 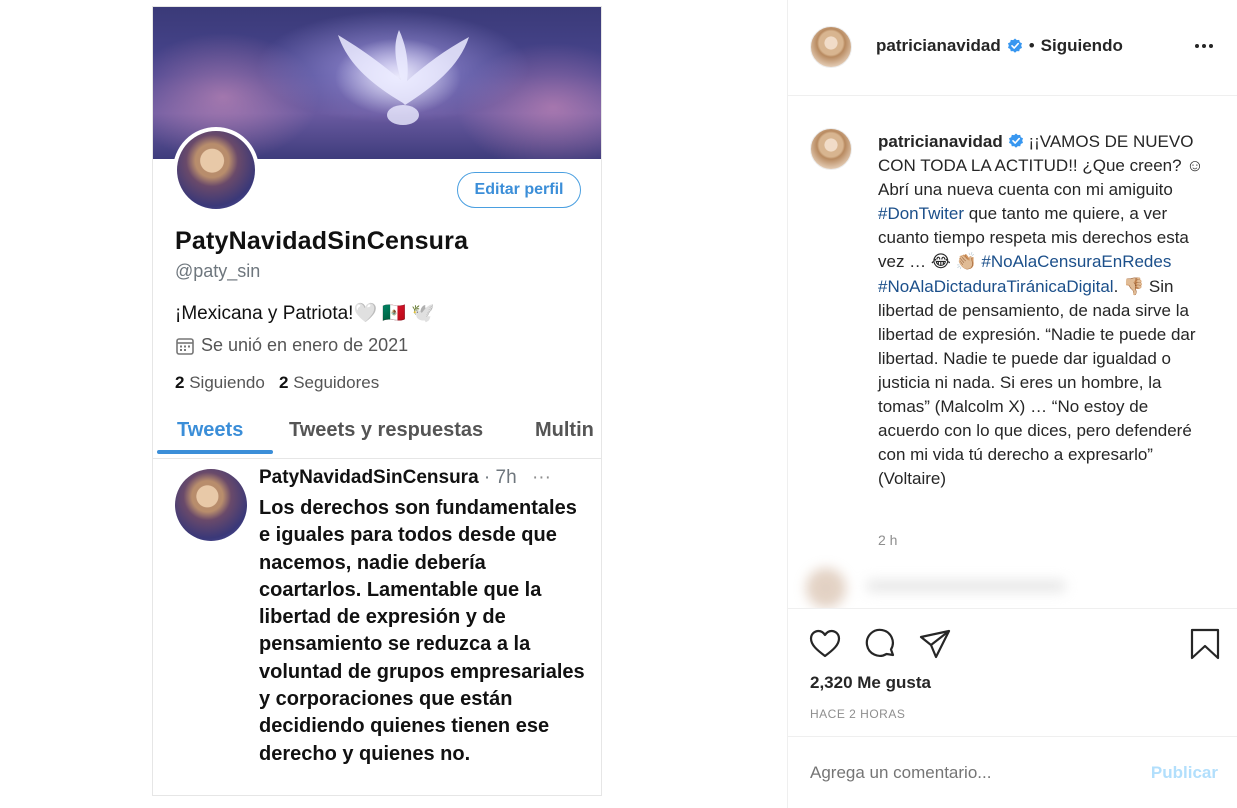 What do you see at coordinates (284, 382) in the screenshot?
I see `followers-count: 2` at bounding box center [284, 382].